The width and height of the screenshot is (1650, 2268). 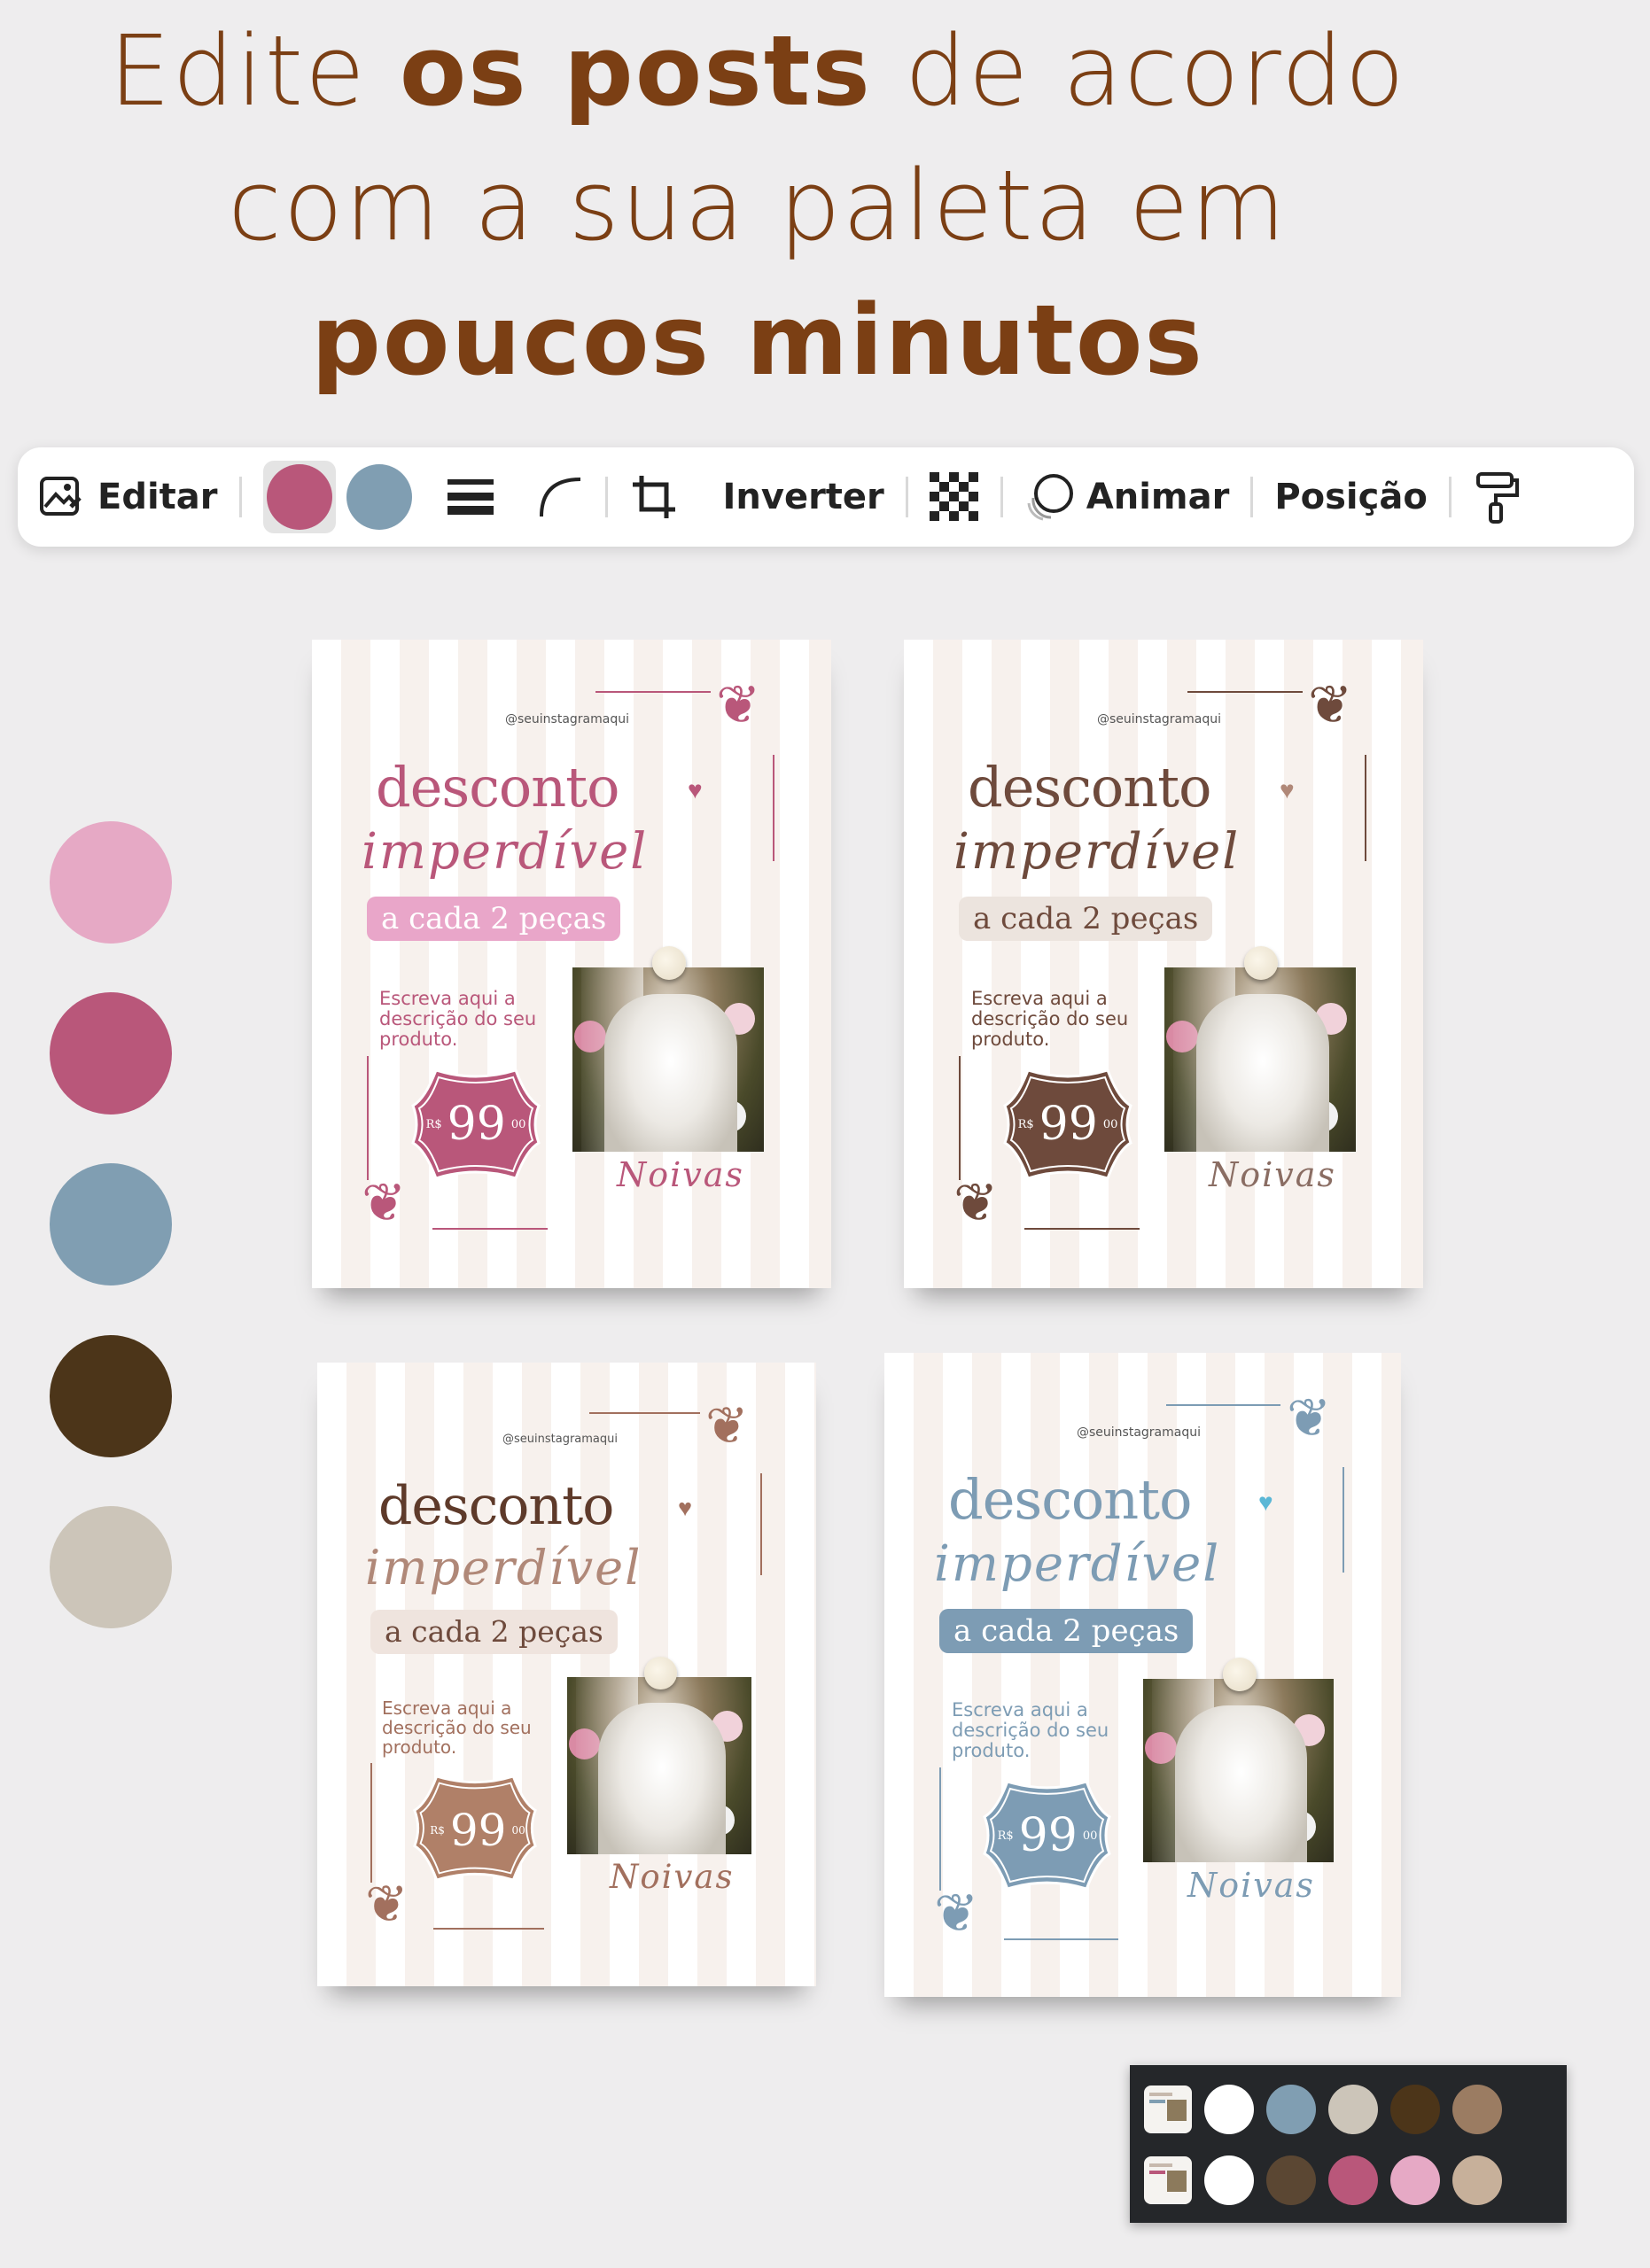 I want to click on transparency-icon, so click(x=953, y=496).